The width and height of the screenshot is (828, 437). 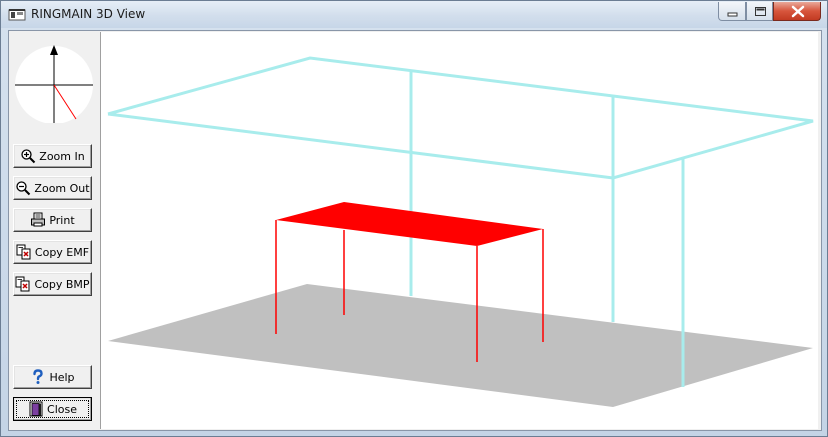 I want to click on copy-bmp-button: Copy BMP, so click(x=52, y=284).